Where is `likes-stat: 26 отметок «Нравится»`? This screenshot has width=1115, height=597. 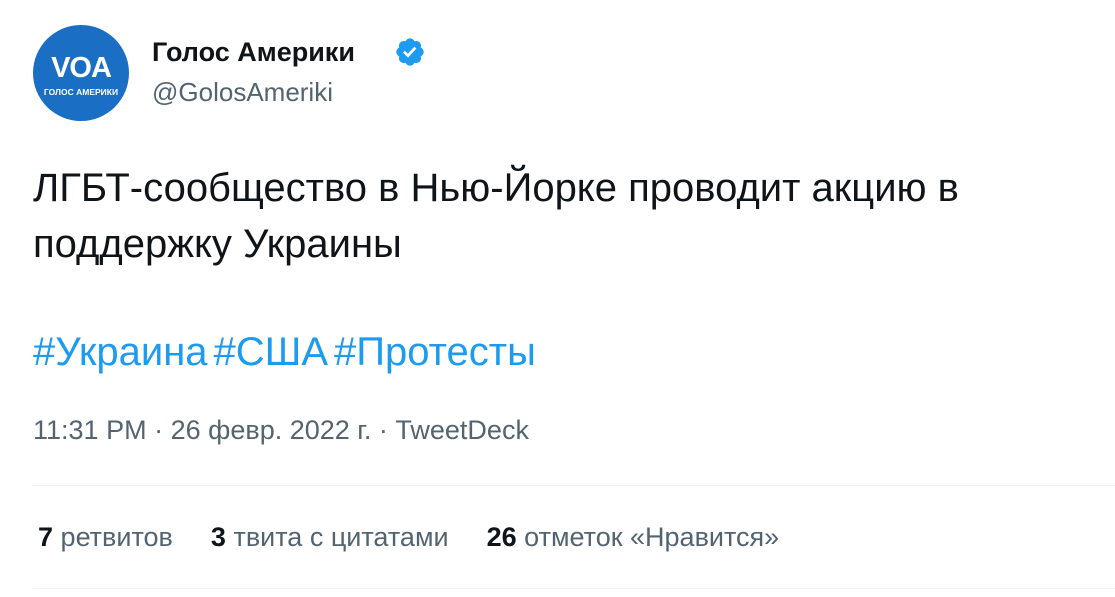 likes-stat: 26 отметок «Нравится» is located at coordinates (633, 537).